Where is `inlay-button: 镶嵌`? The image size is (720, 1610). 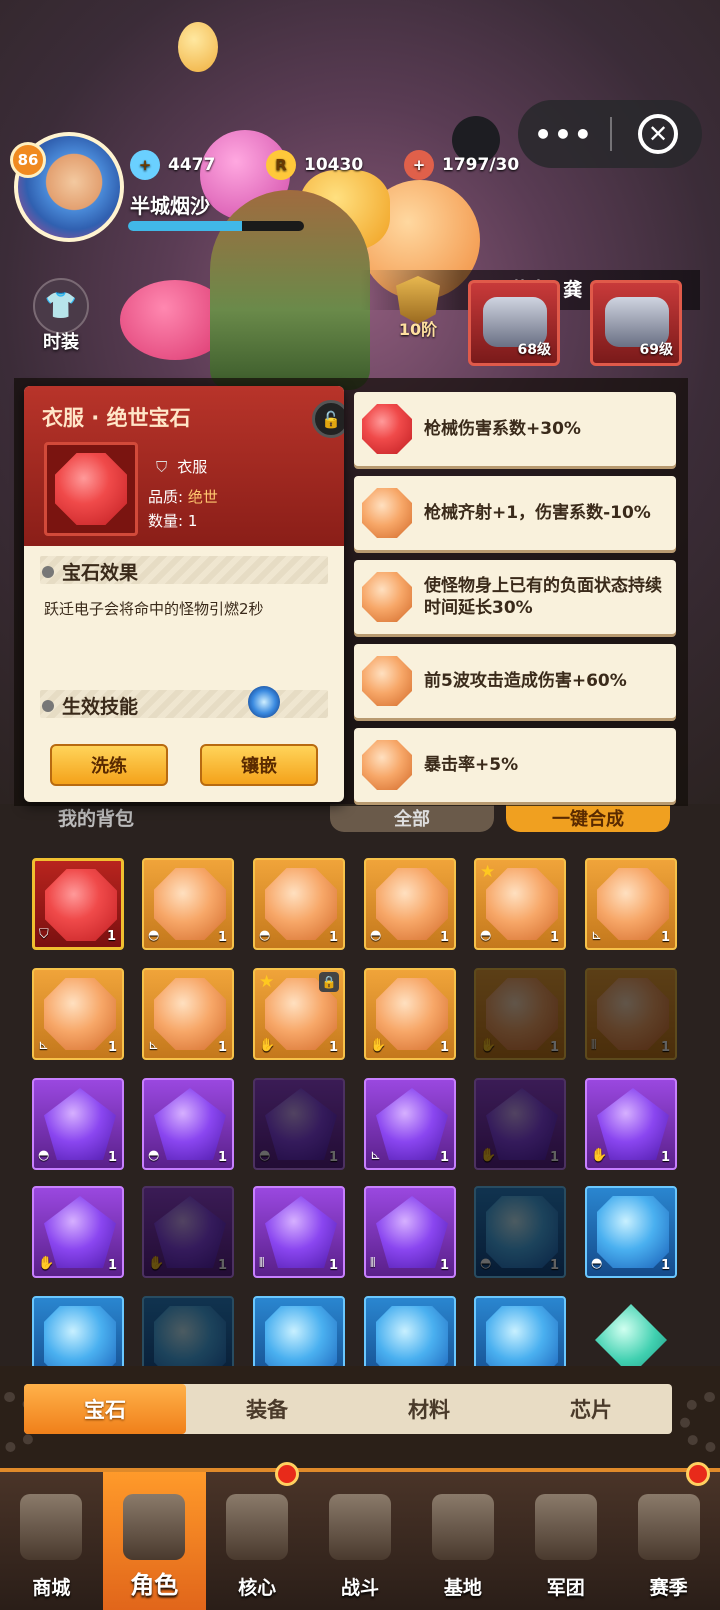 inlay-button: 镶嵌 is located at coordinates (259, 765).